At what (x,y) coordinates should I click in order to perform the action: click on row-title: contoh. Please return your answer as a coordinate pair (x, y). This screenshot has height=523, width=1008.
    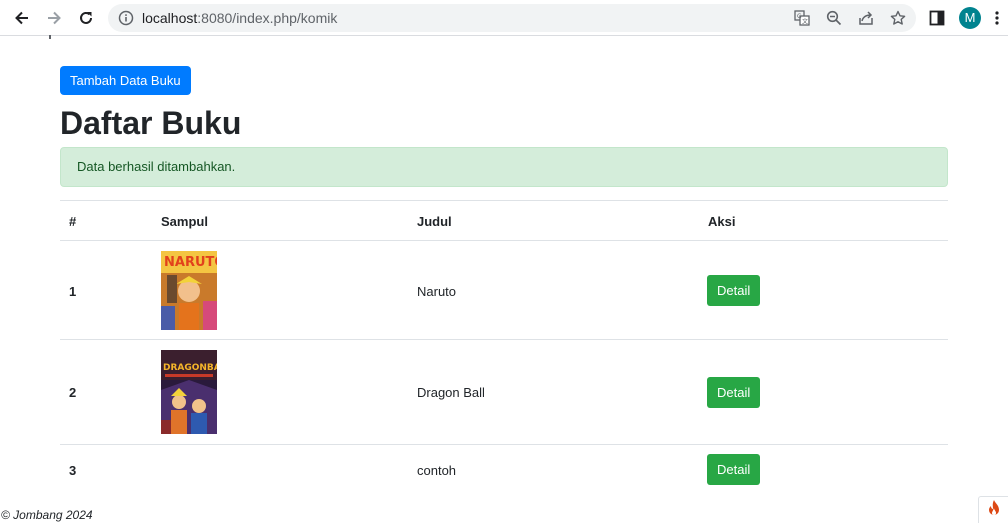
    Looking at the image, I should click on (437, 470).